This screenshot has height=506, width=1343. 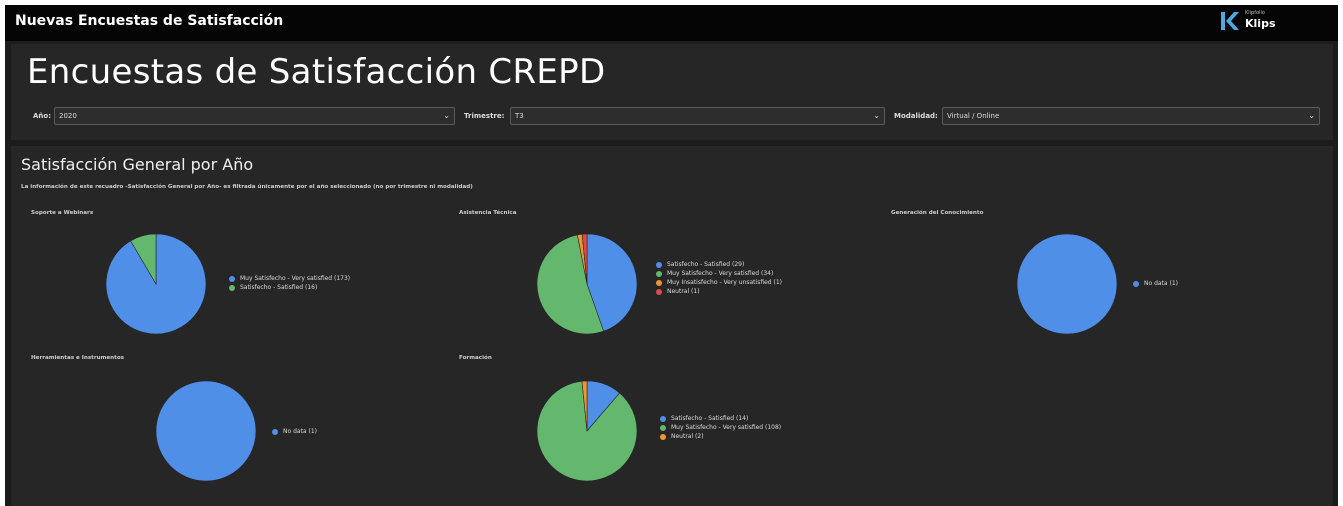 I want to click on legend-item: Satisfecho - Satisfied (29), so click(x=719, y=264).